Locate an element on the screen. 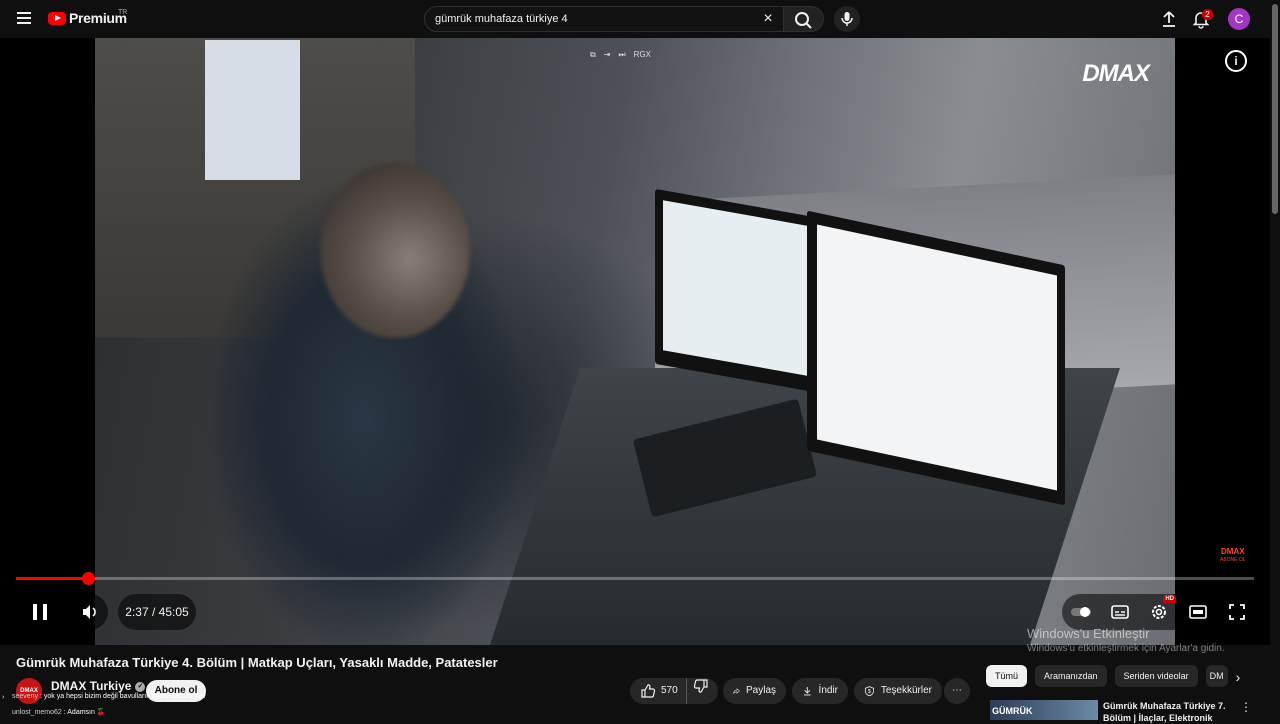 This screenshot has width=1280, height=724. upload-button is located at coordinates (1169, 19).